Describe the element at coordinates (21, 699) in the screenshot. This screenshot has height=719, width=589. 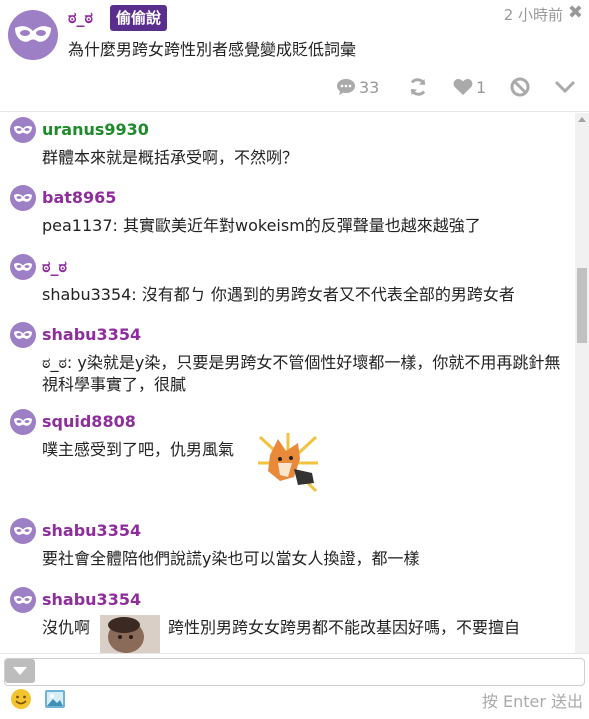
I see `emoji-icon` at that location.